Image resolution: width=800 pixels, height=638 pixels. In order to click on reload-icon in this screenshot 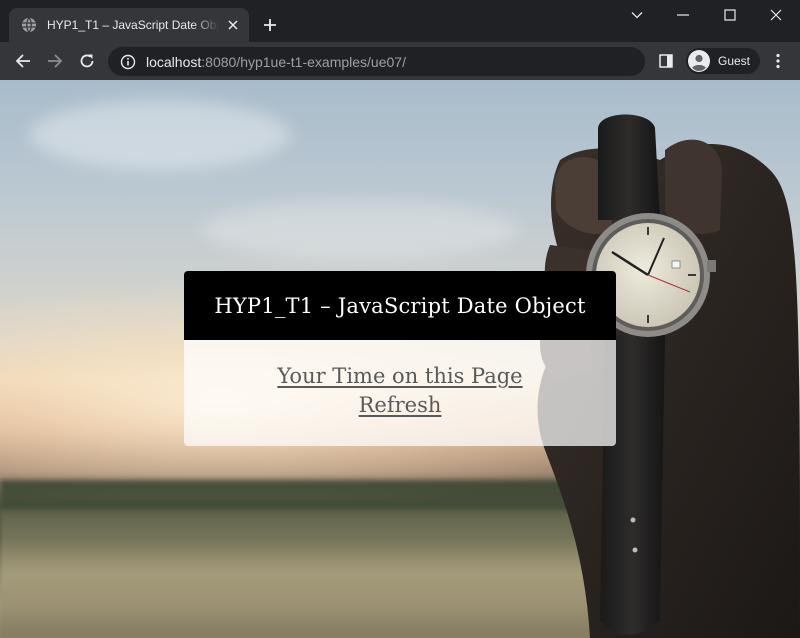, I will do `click(87, 61)`.